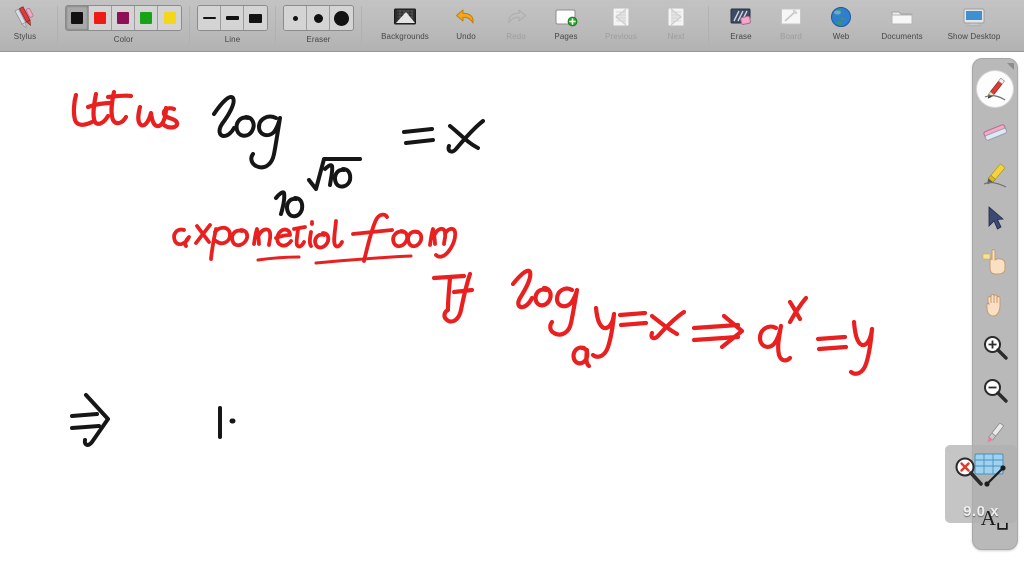 This screenshot has width=1024, height=576. I want to click on backgrounds-label: Backgrounds, so click(405, 36).